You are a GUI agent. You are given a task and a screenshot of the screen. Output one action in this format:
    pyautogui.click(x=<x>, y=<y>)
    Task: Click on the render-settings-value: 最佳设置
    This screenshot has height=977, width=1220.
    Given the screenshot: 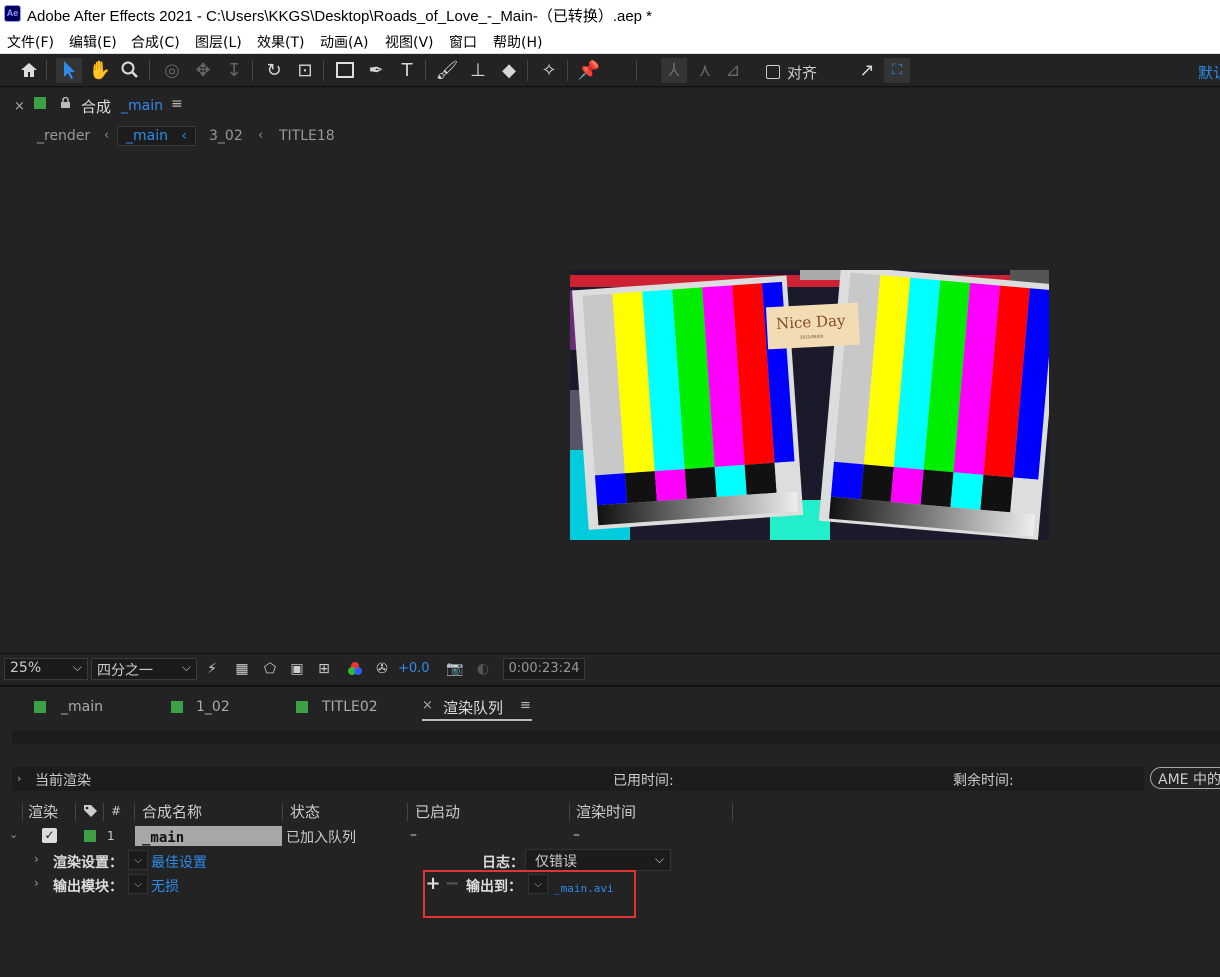 What is the action you would take?
    pyautogui.click(x=179, y=862)
    